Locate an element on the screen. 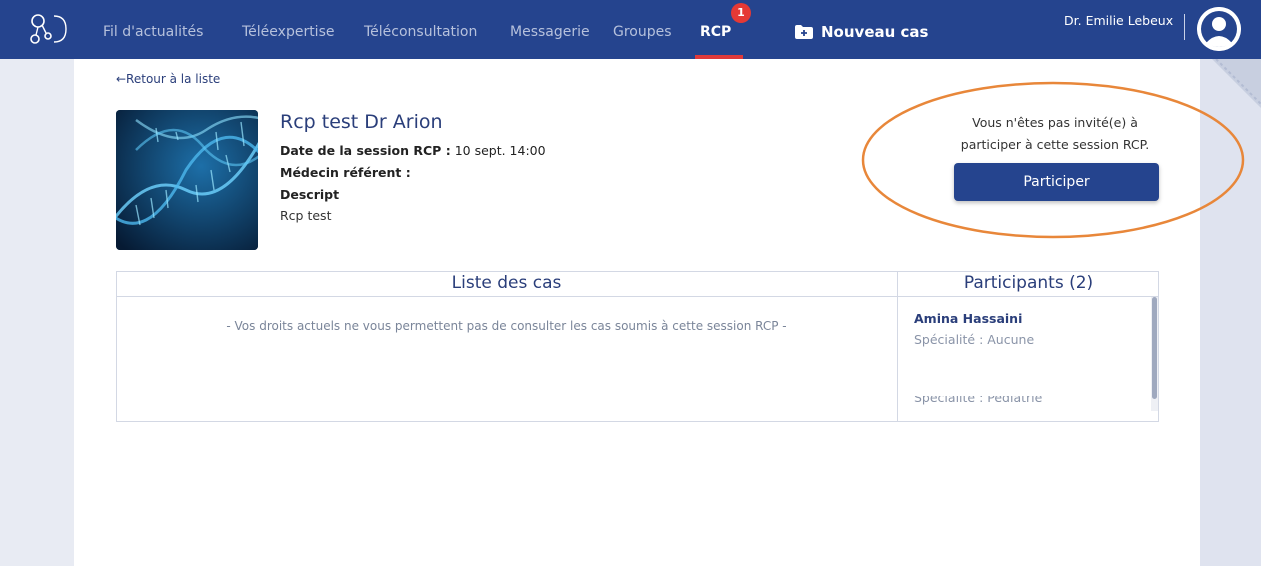 The height and width of the screenshot is (566, 1261). participant-specialty: Spécialité : Aucune is located at coordinates (974, 339).